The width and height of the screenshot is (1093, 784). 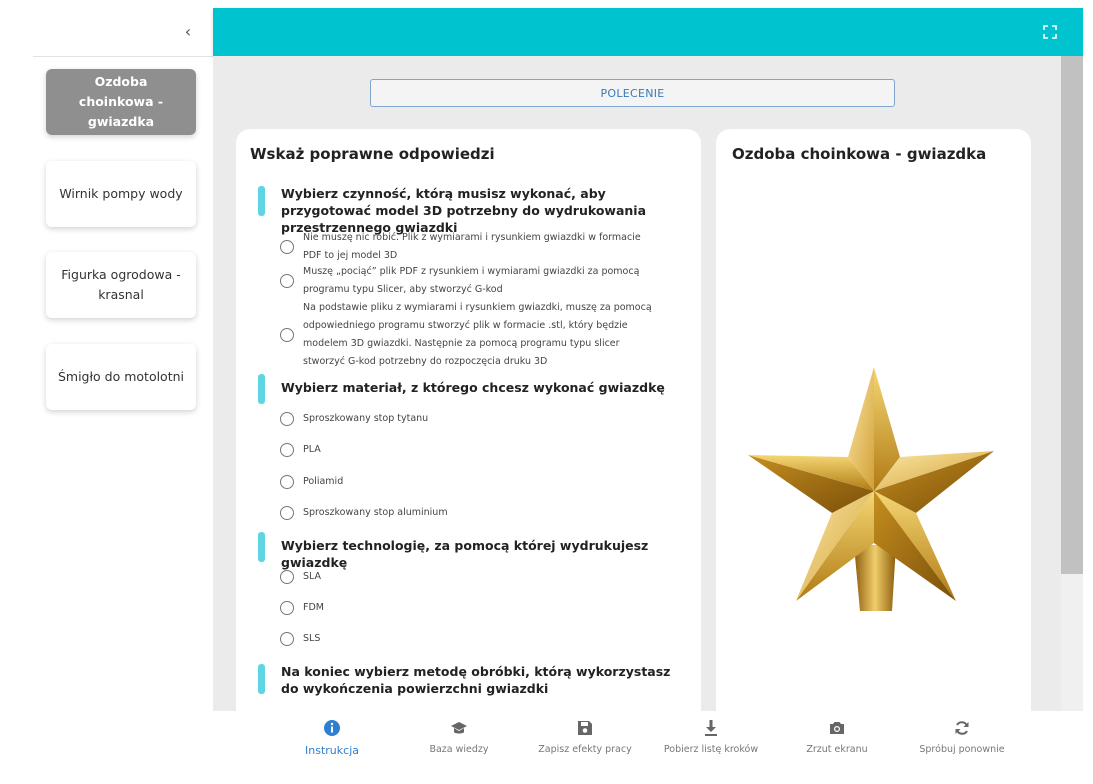 I want to click on sidebar-item-wirnik-pompy: Wirnik pompy wody, so click(x=121, y=194).